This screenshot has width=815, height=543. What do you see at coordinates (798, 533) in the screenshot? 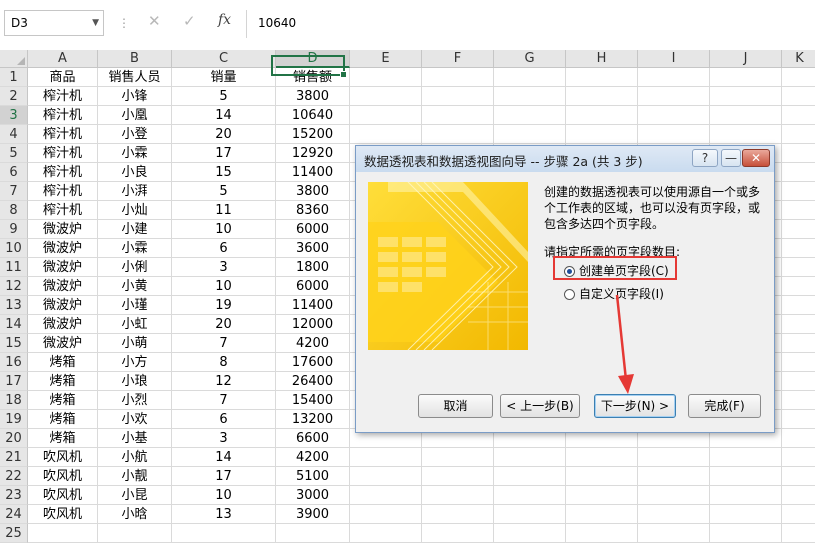
I see `cell-k25` at bounding box center [798, 533].